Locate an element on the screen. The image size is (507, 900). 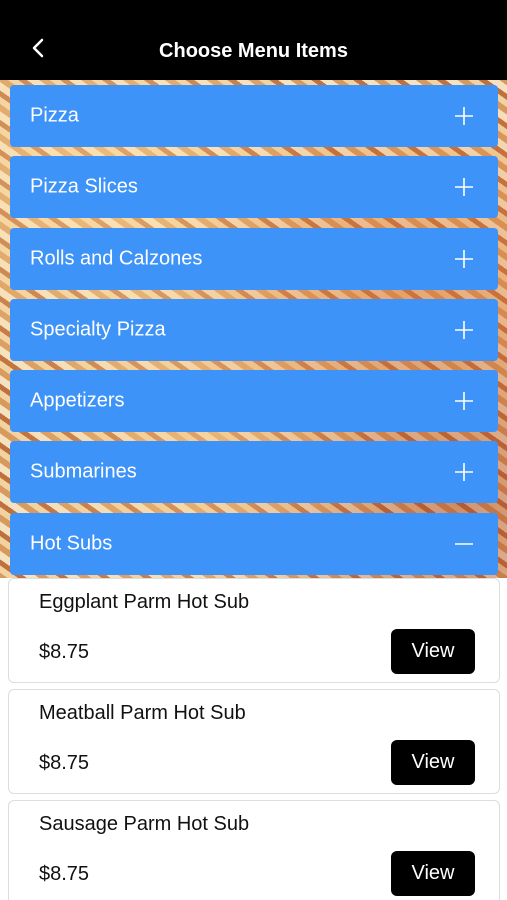
minus-icon is located at coordinates (464, 544).